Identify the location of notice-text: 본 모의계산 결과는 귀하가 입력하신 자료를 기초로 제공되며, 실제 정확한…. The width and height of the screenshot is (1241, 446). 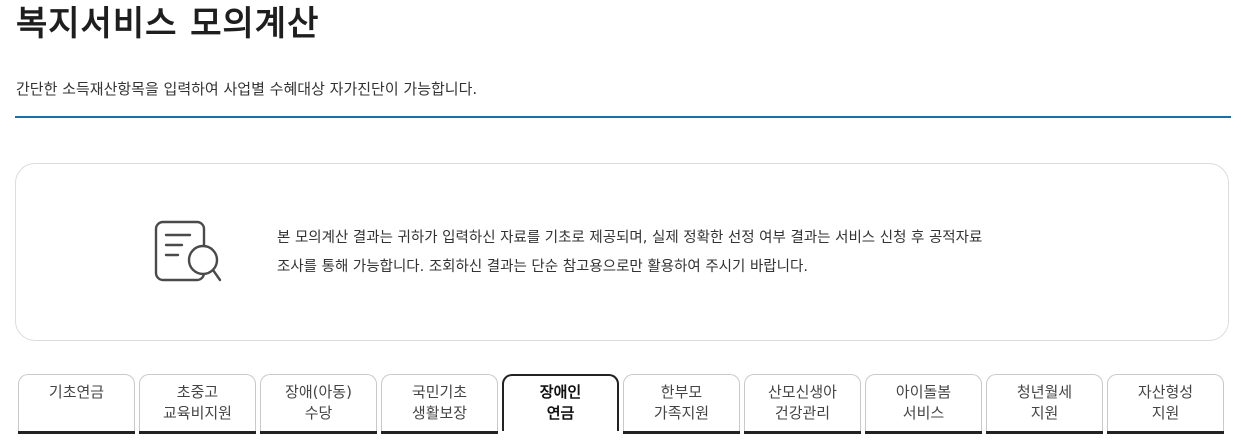
(687, 253).